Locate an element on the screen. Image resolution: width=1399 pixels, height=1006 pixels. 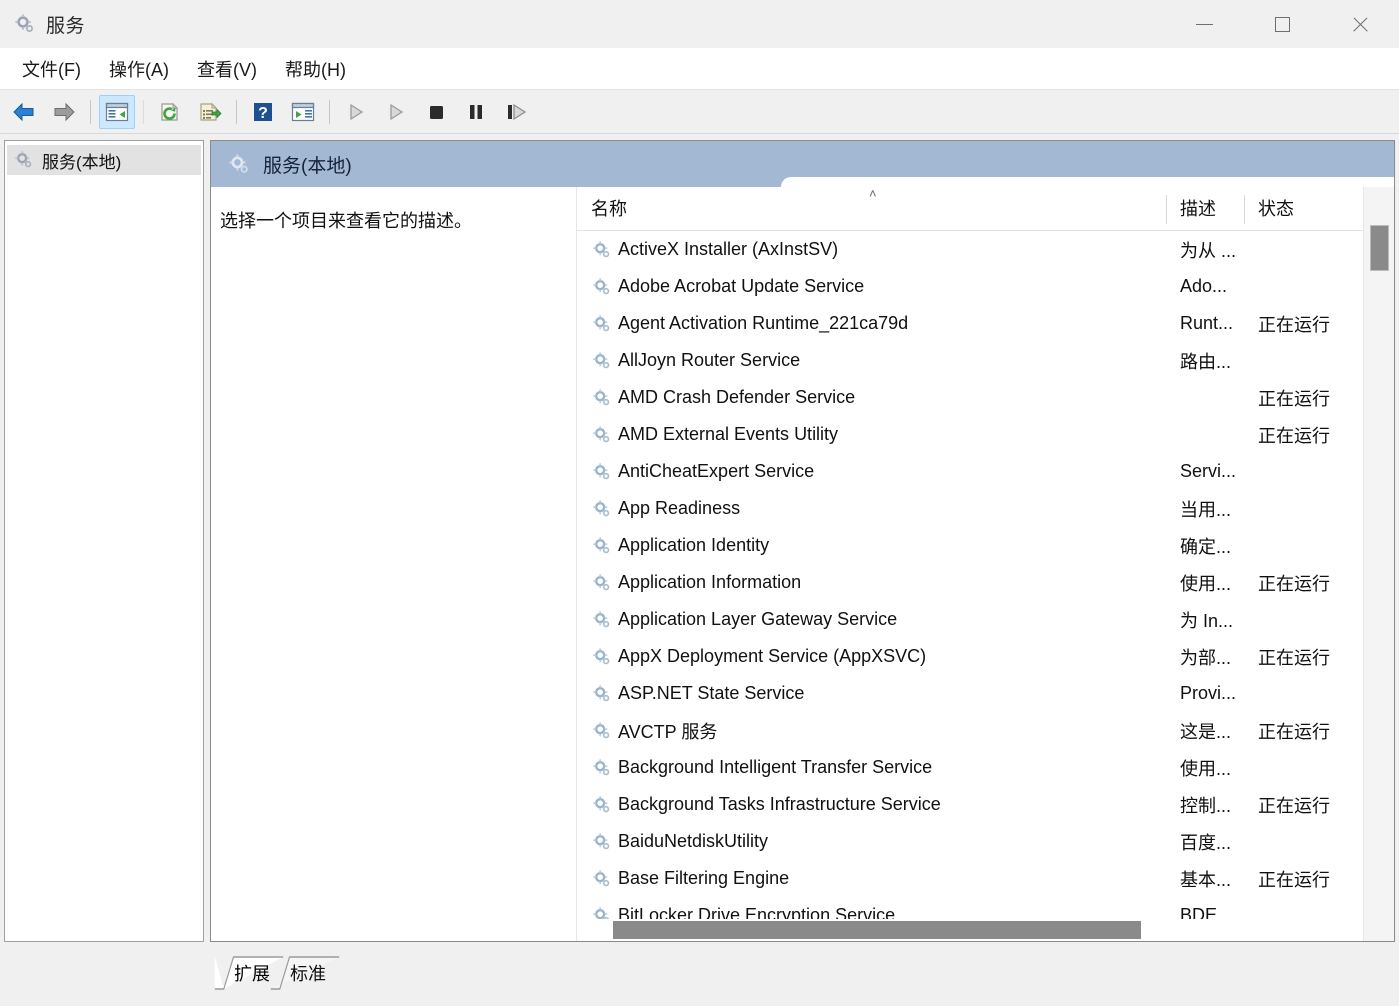
start-service-button is located at coordinates (356, 112).